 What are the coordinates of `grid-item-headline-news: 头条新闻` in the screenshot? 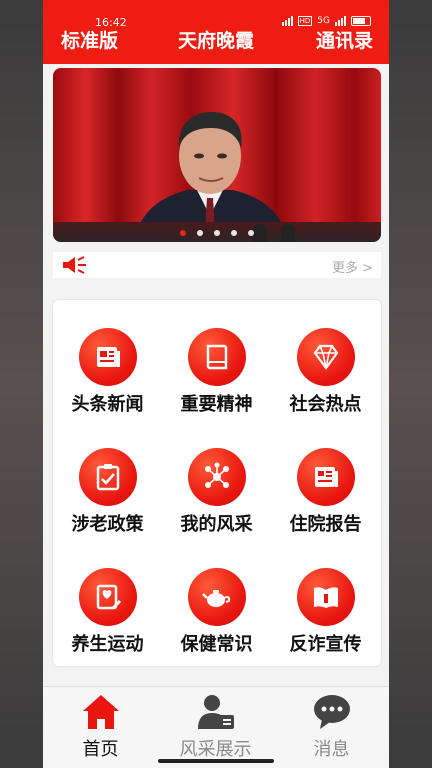 It's located at (107, 360).